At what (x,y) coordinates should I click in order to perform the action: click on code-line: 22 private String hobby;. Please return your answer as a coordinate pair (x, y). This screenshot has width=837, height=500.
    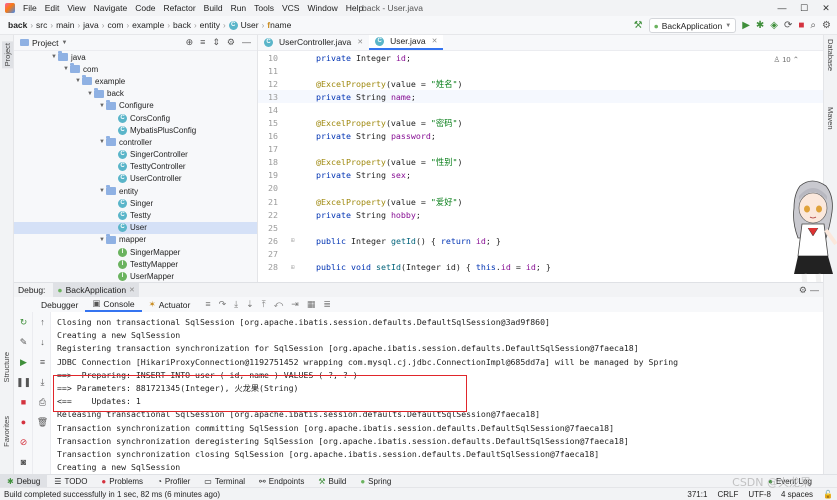
    Looking at the image, I should click on (540, 214).